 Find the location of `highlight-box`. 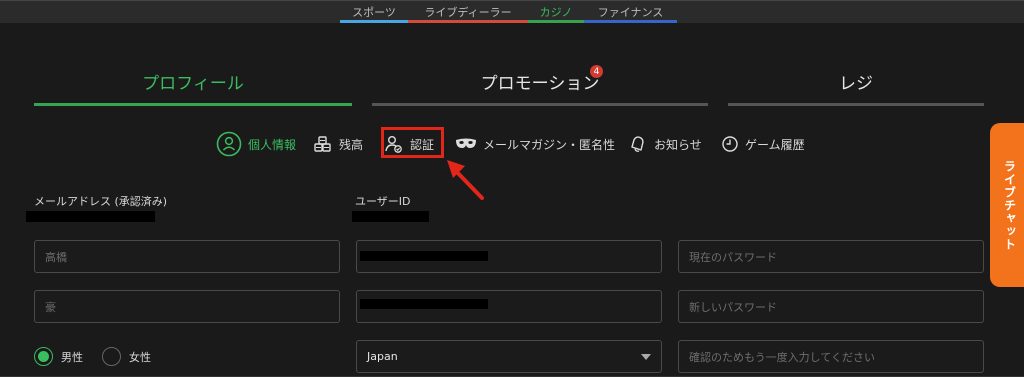

highlight-box is located at coordinates (412, 142).